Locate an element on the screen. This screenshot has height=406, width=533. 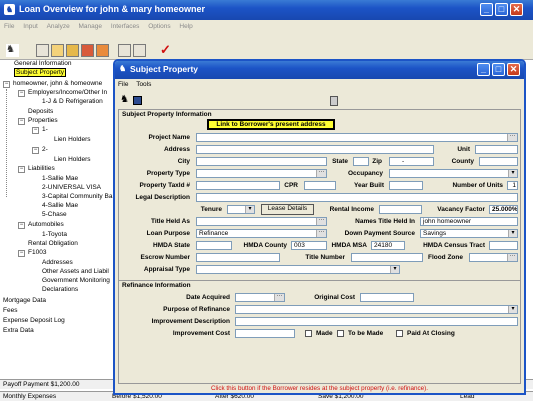
zip-input: - is located at coordinates (411, 161).